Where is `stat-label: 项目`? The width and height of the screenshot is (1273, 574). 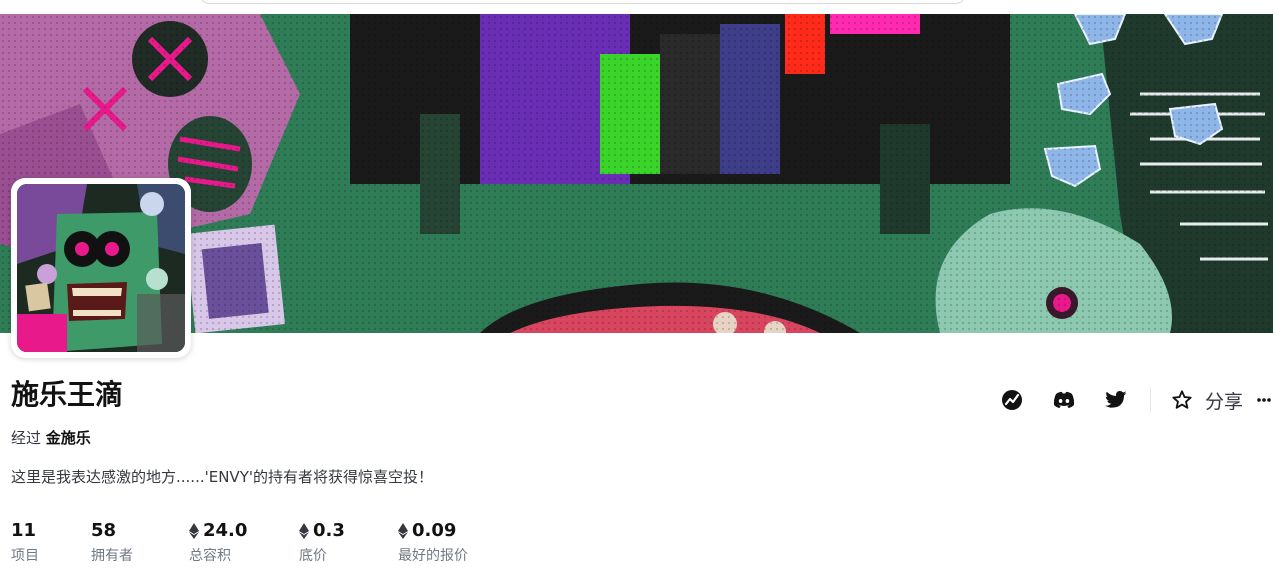
stat-label: 项目 is located at coordinates (25, 556).